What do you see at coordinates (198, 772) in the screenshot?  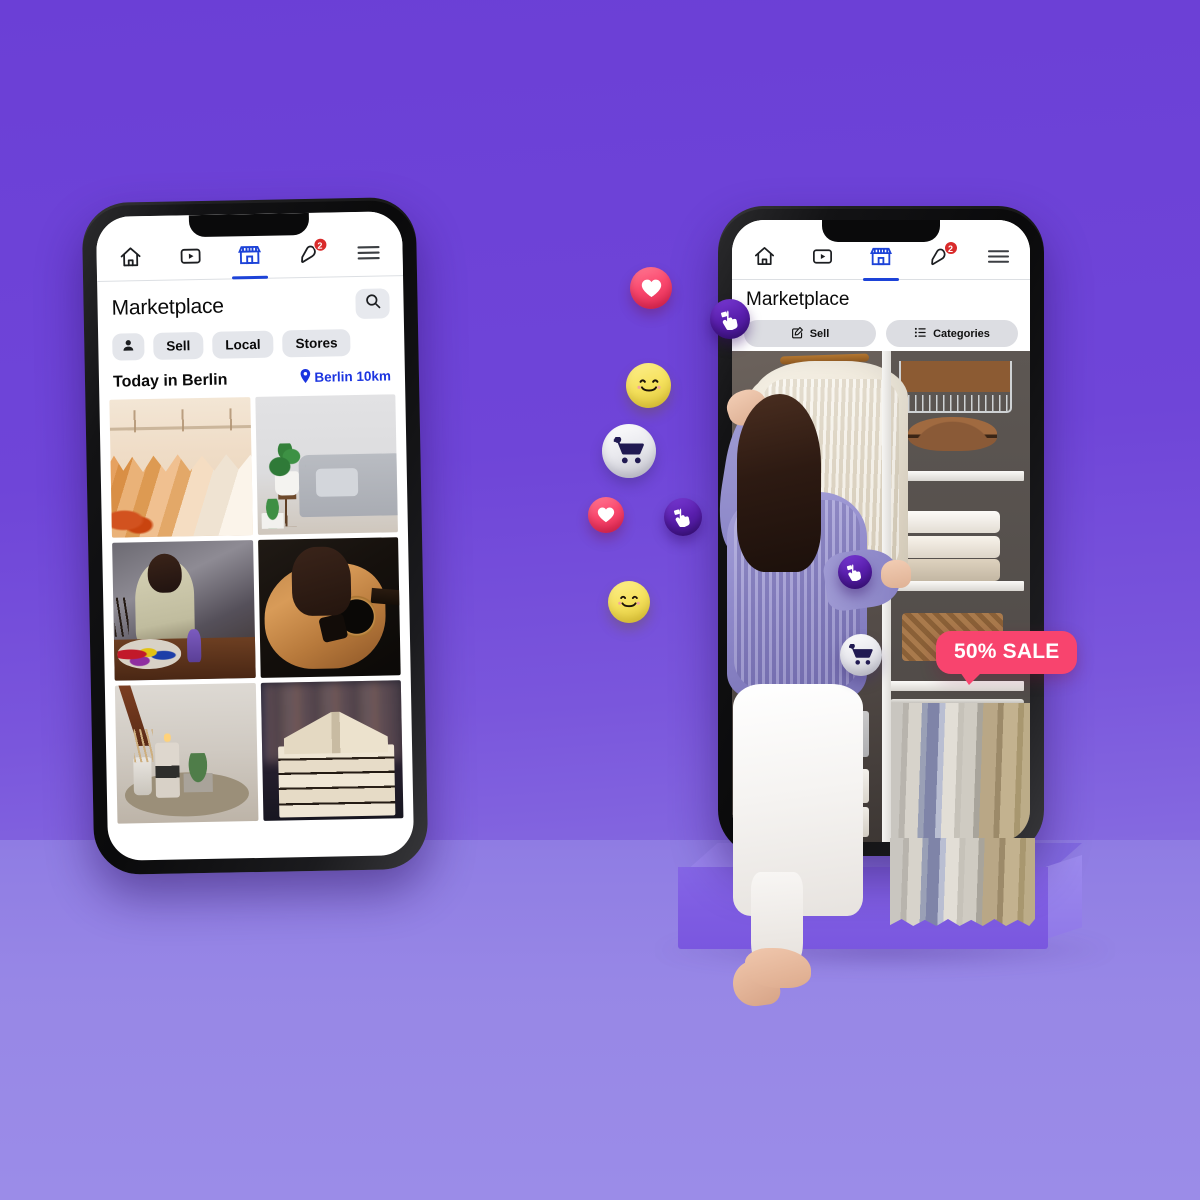 I see `succulent-plant` at bounding box center [198, 772].